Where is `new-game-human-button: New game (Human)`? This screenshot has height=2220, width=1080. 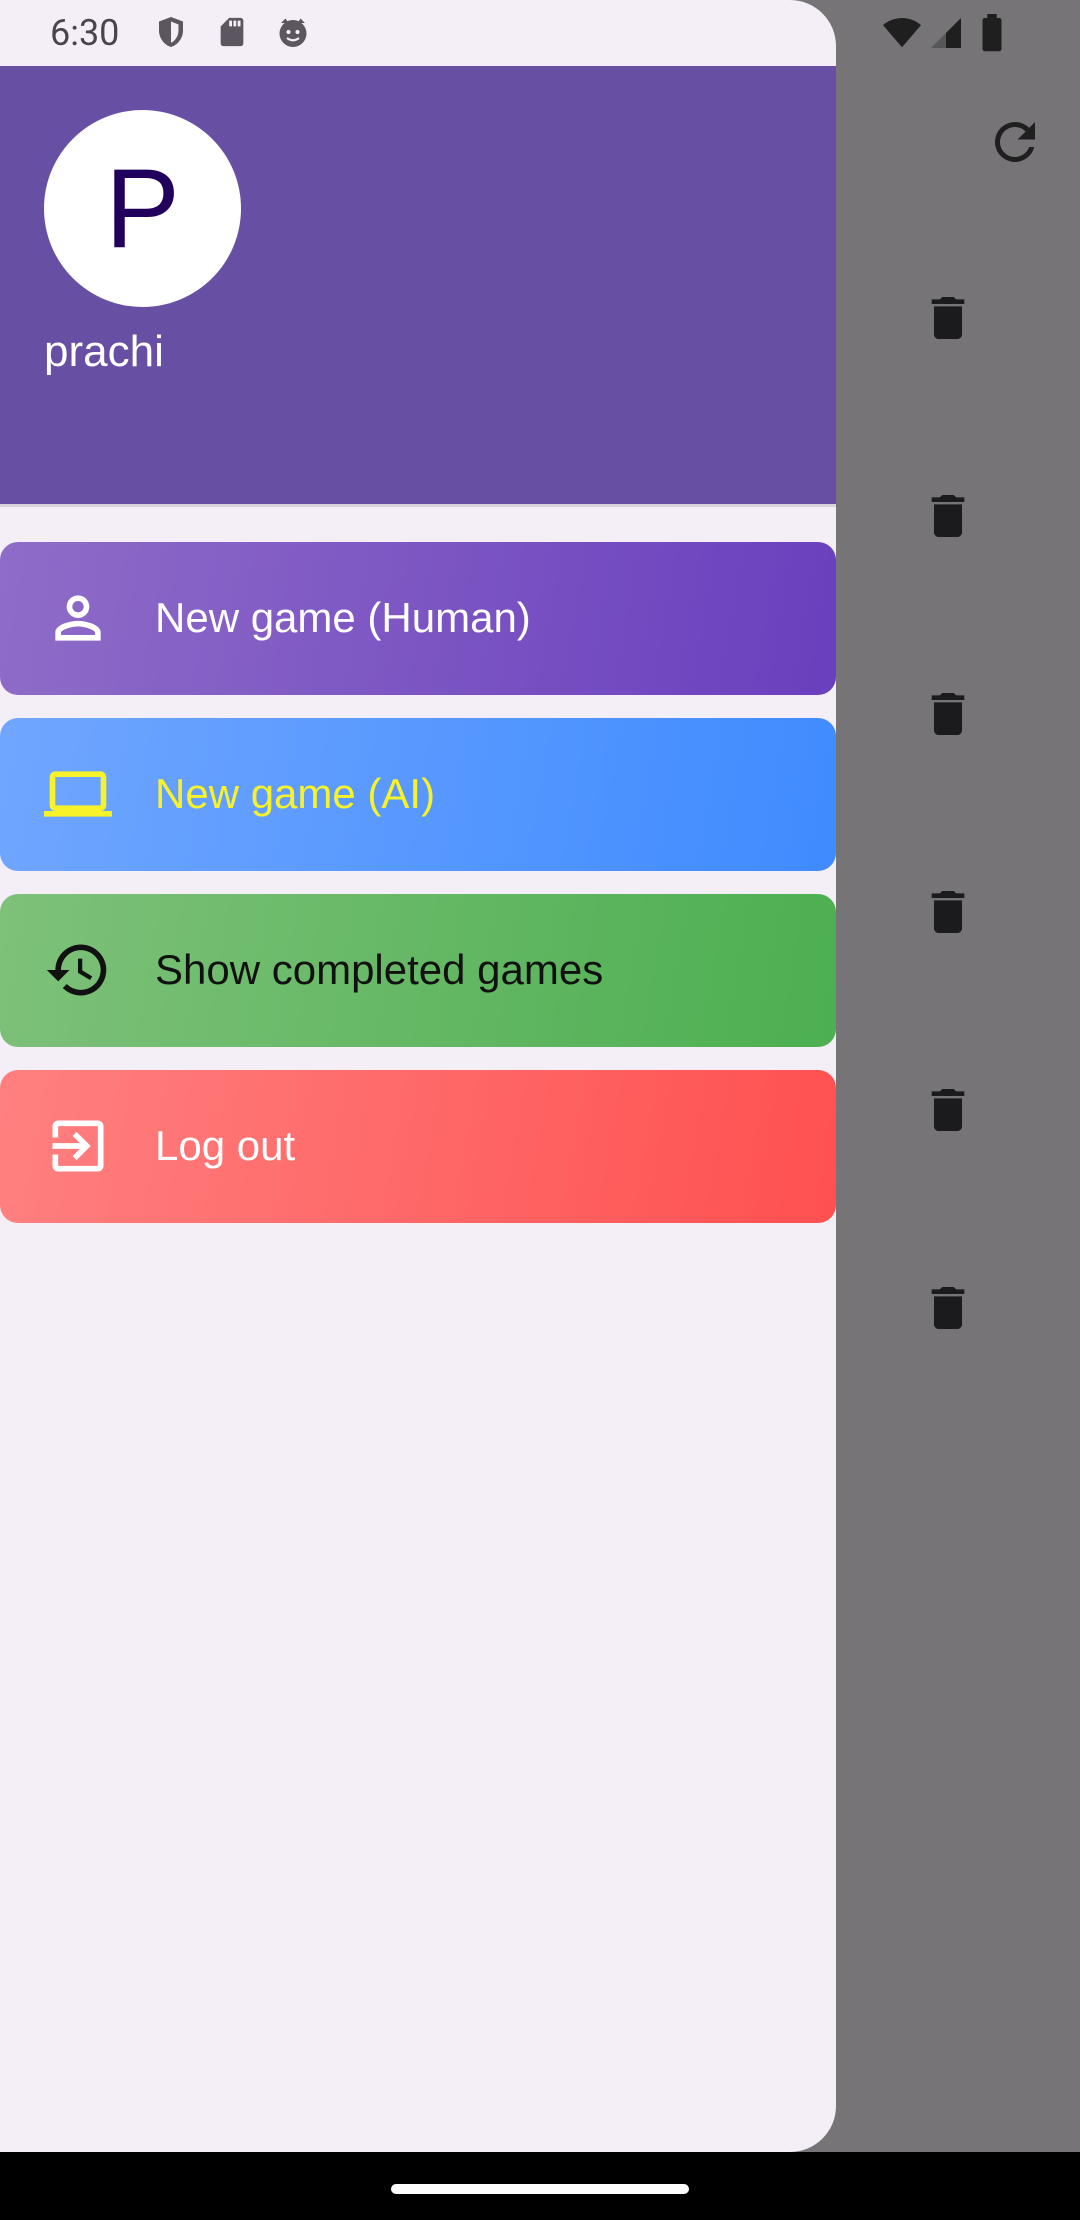
new-game-human-button: New game (Human) is located at coordinates (418, 618).